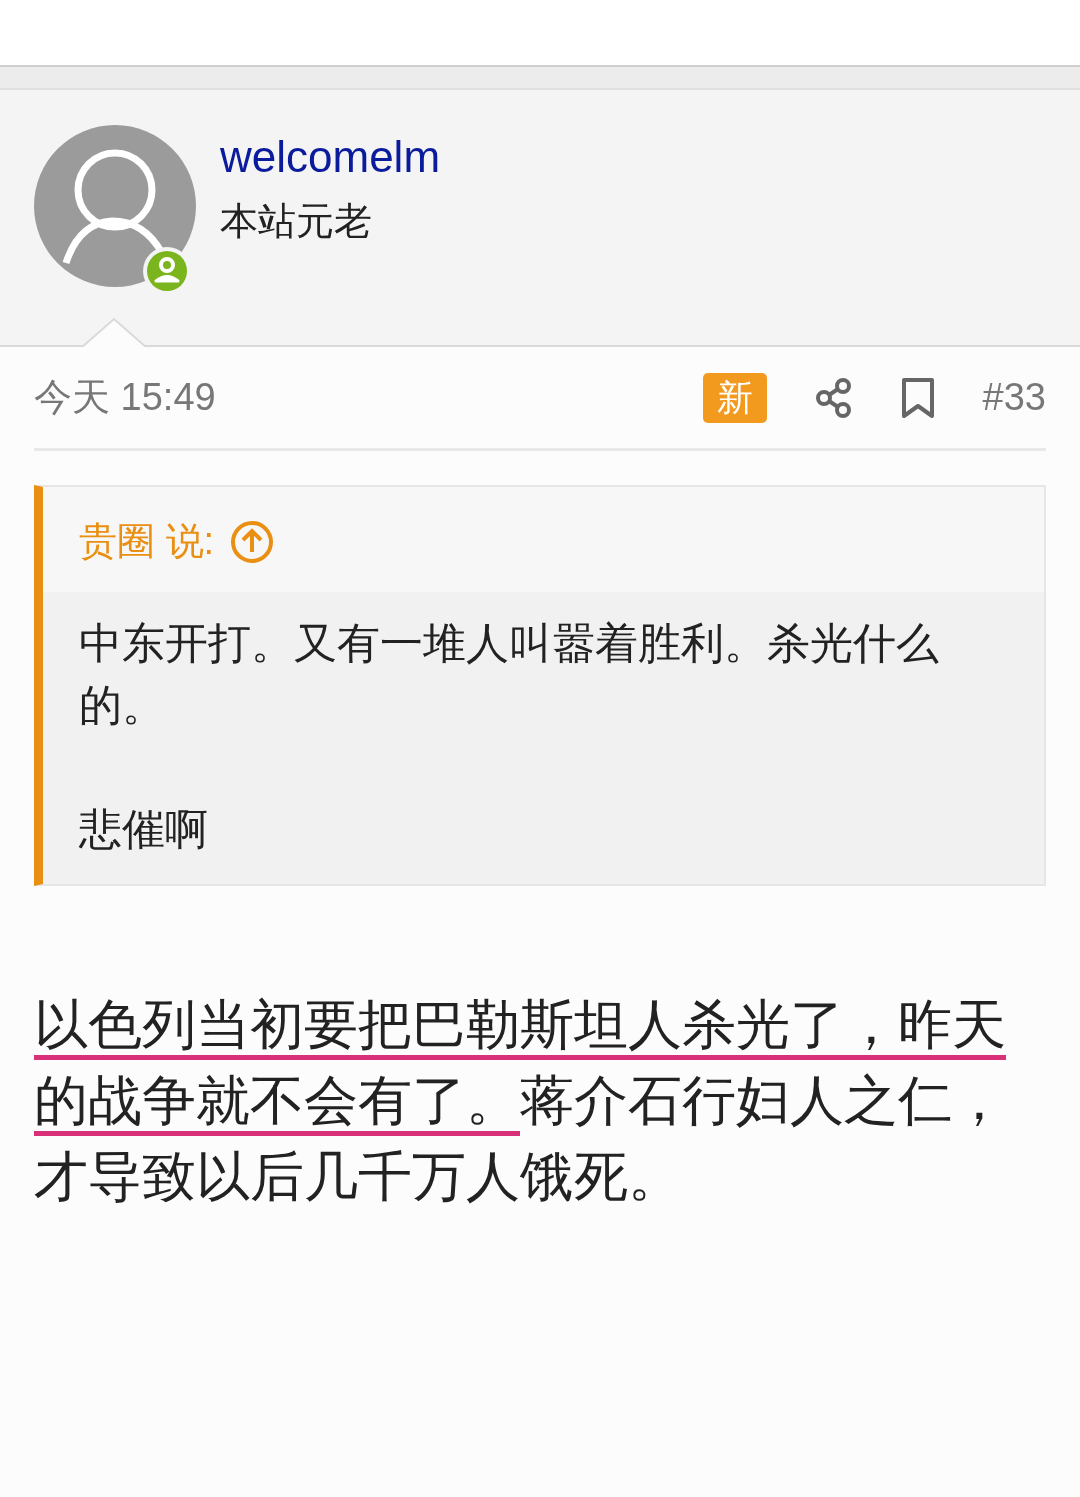  Describe the element at coordinates (833, 397) in the screenshot. I see `share-icon` at that location.